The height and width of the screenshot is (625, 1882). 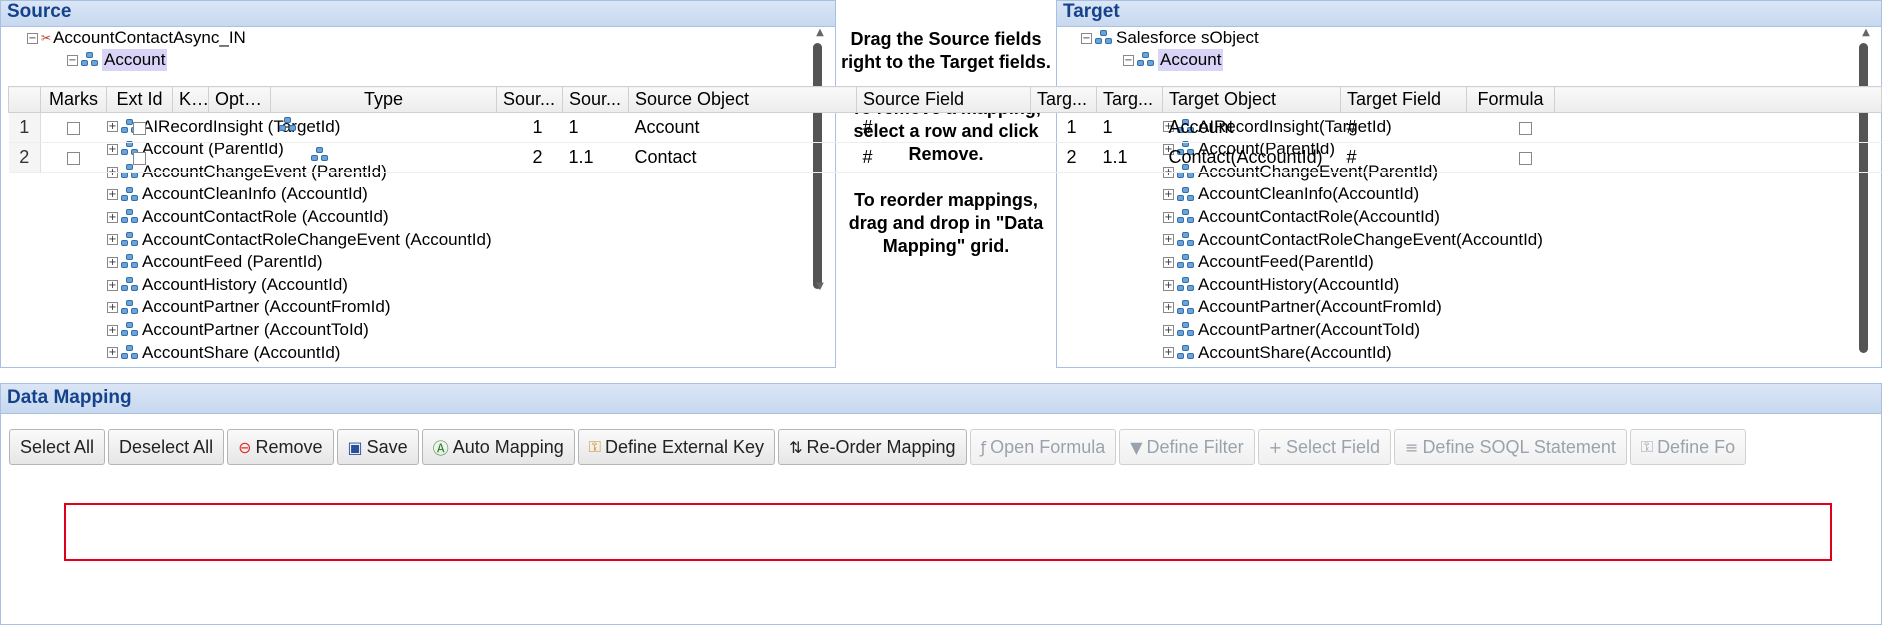 What do you see at coordinates (872, 447) in the screenshot?
I see `reorder-mapping-button: ⇅ Re-Order Mapping` at bounding box center [872, 447].